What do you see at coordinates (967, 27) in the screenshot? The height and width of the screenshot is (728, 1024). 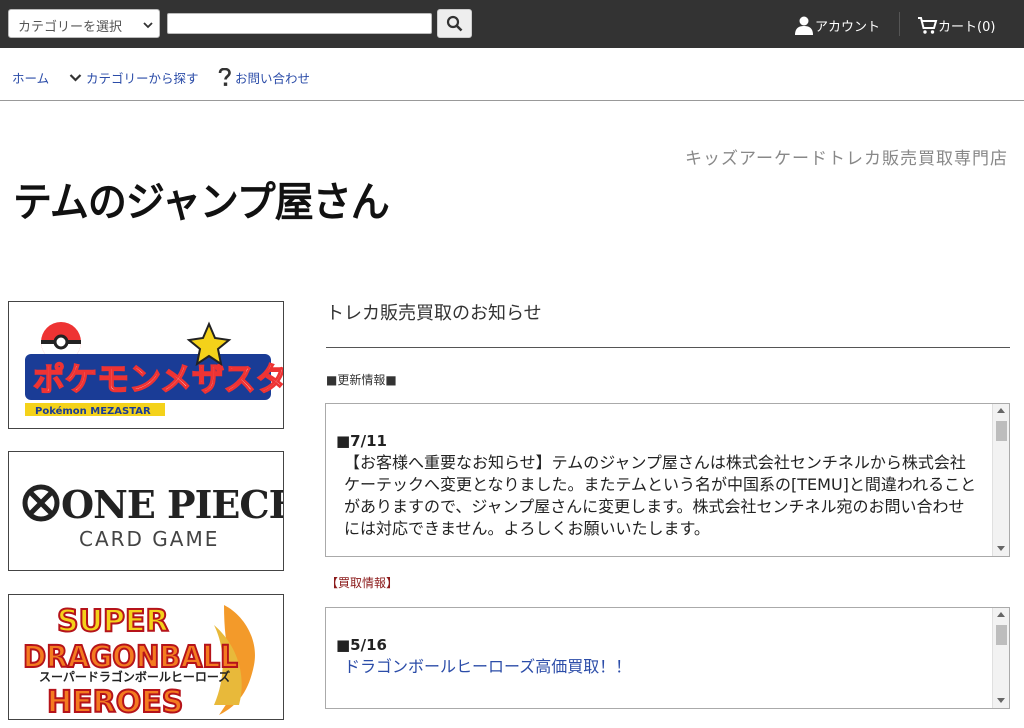 I see `cart-label: カート(0)` at bounding box center [967, 27].